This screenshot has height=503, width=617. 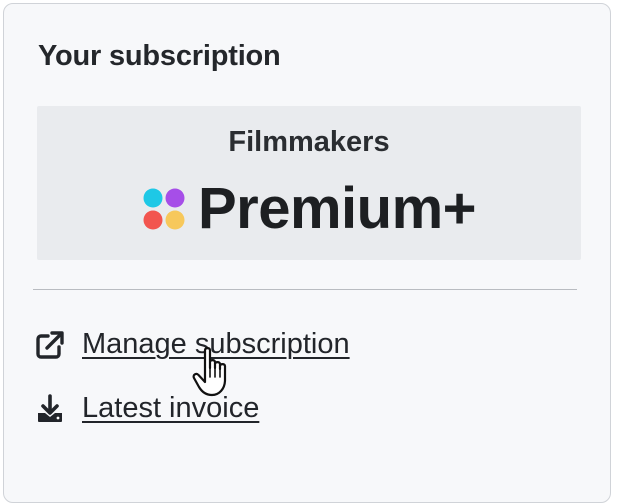 I want to click on manage-subscription-link: Manage subscription, so click(x=192, y=344).